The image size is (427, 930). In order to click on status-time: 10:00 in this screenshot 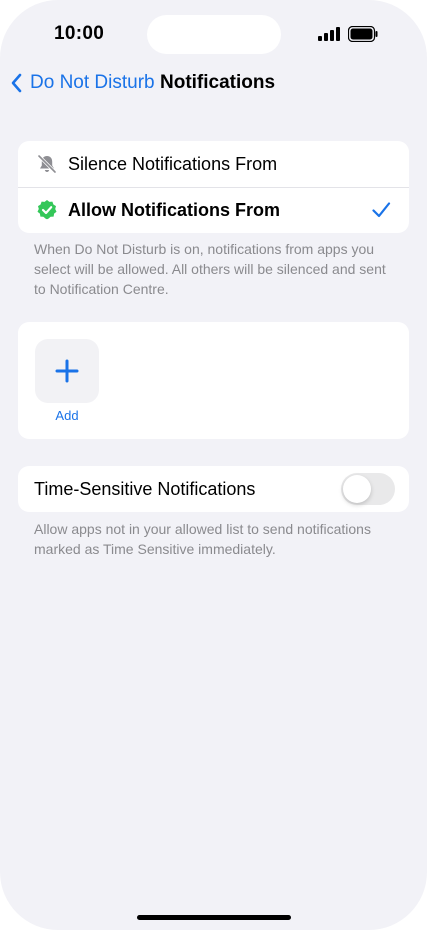, I will do `click(79, 33)`.